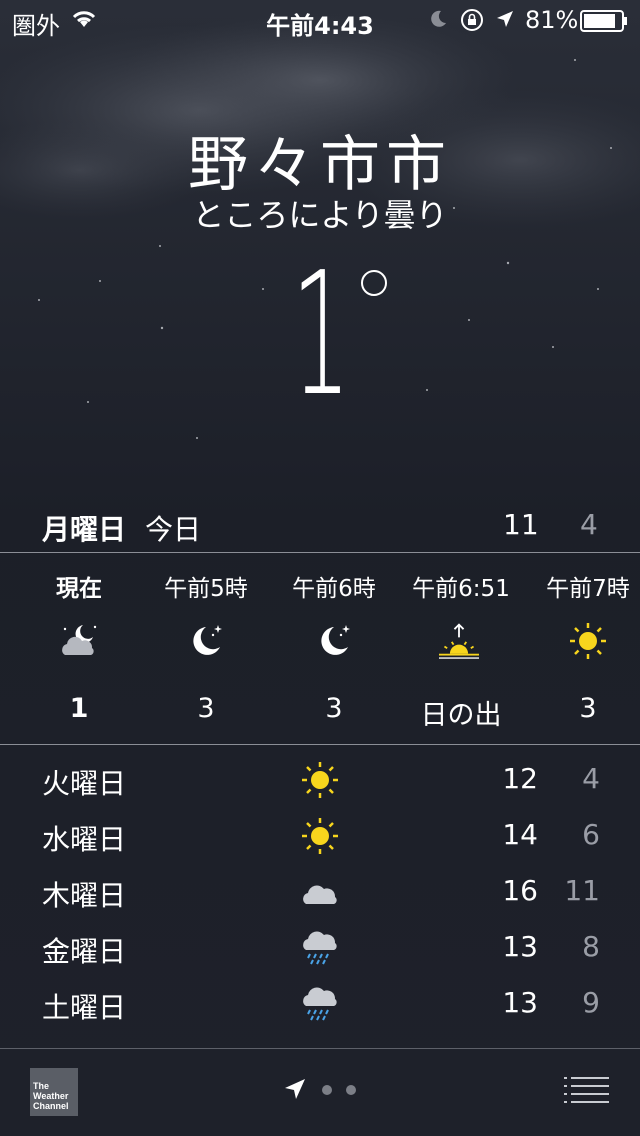 This screenshot has height=1136, width=640. I want to click on battery-icon, so click(603, 21).